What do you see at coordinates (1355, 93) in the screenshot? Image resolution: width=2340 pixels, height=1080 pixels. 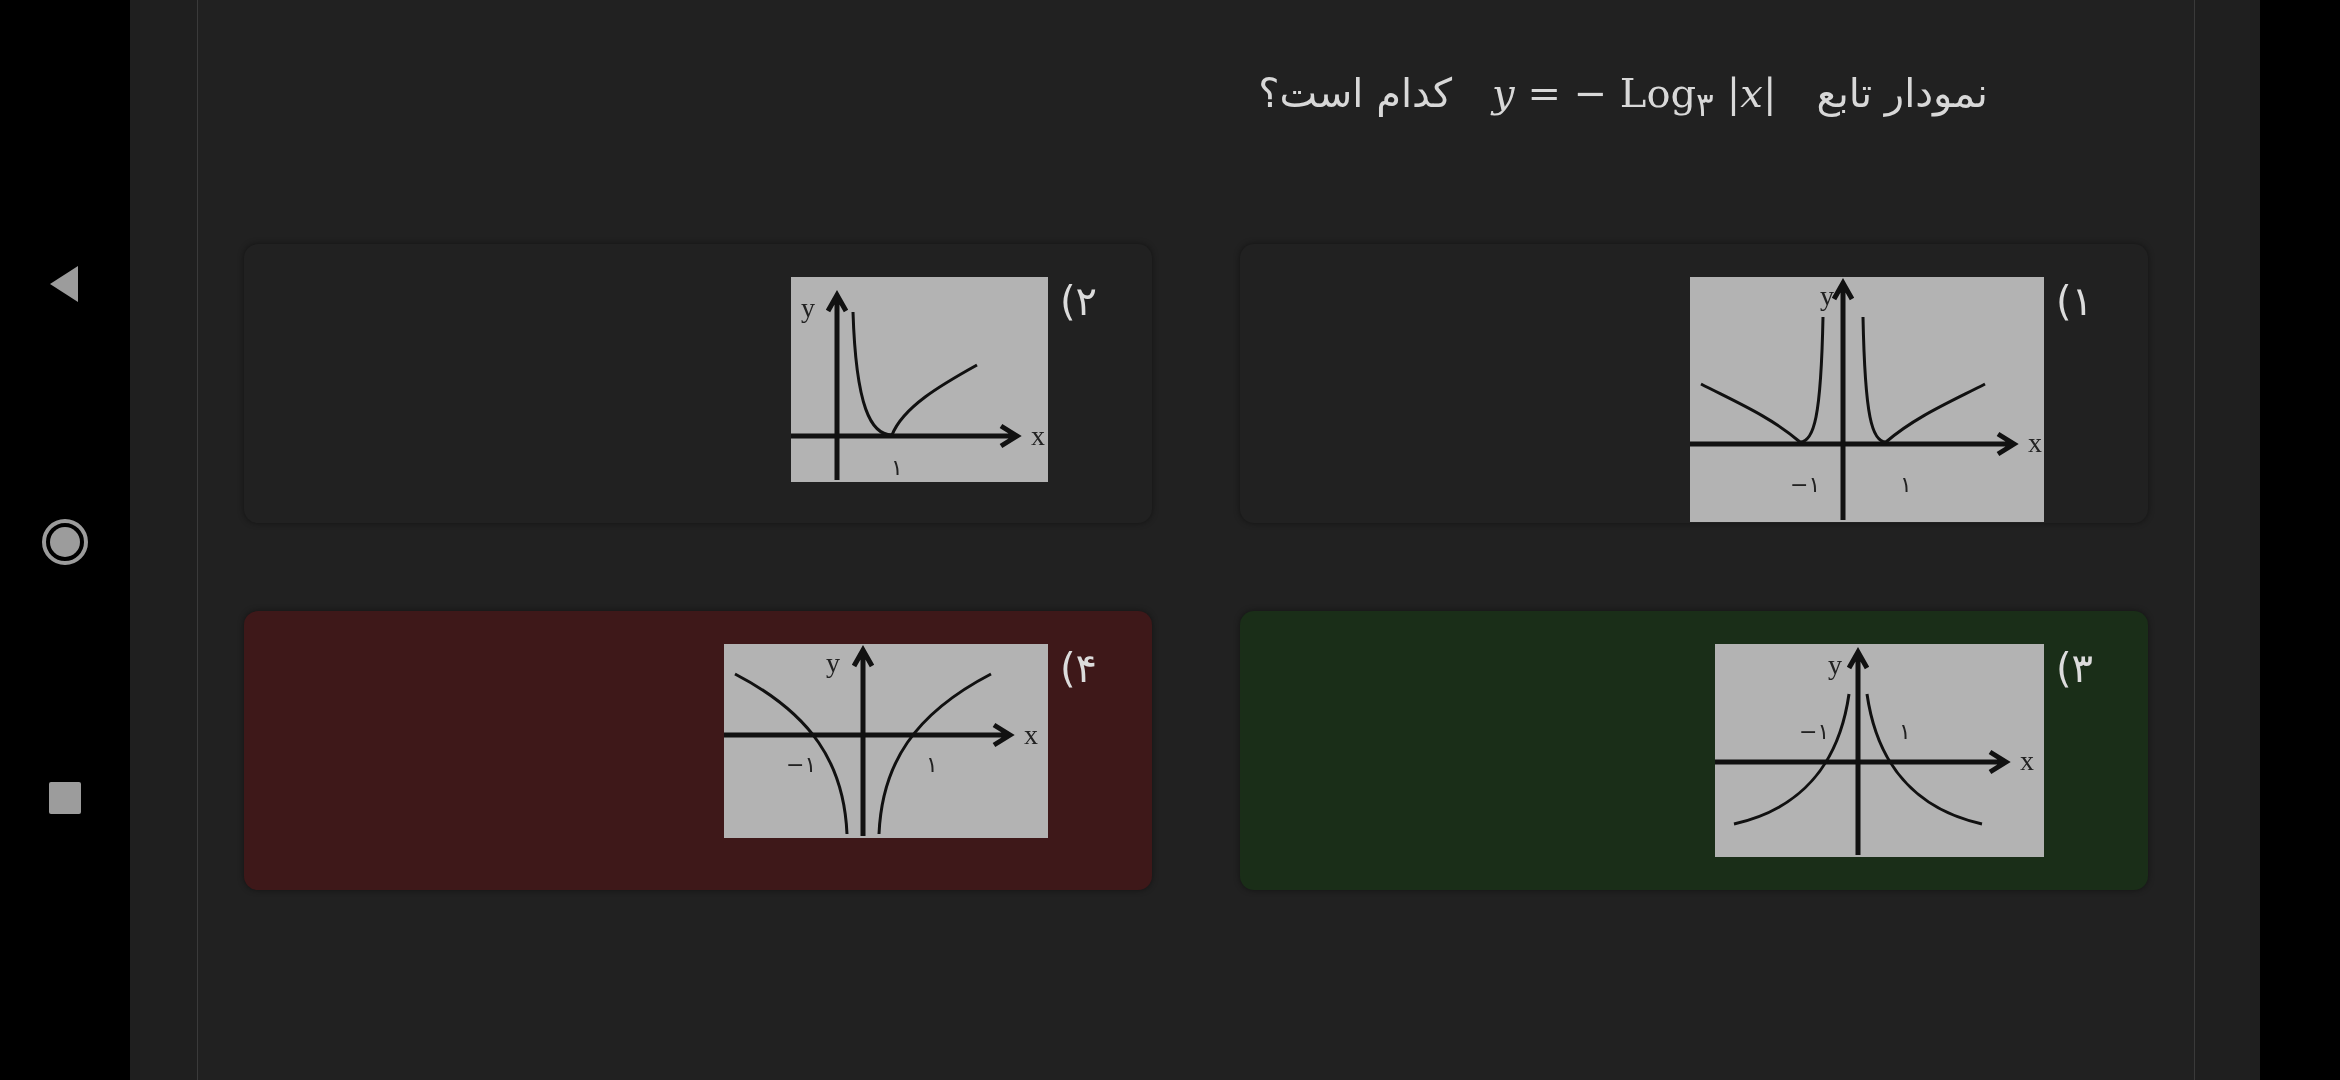 I see `question-text: کدام است؟` at bounding box center [1355, 93].